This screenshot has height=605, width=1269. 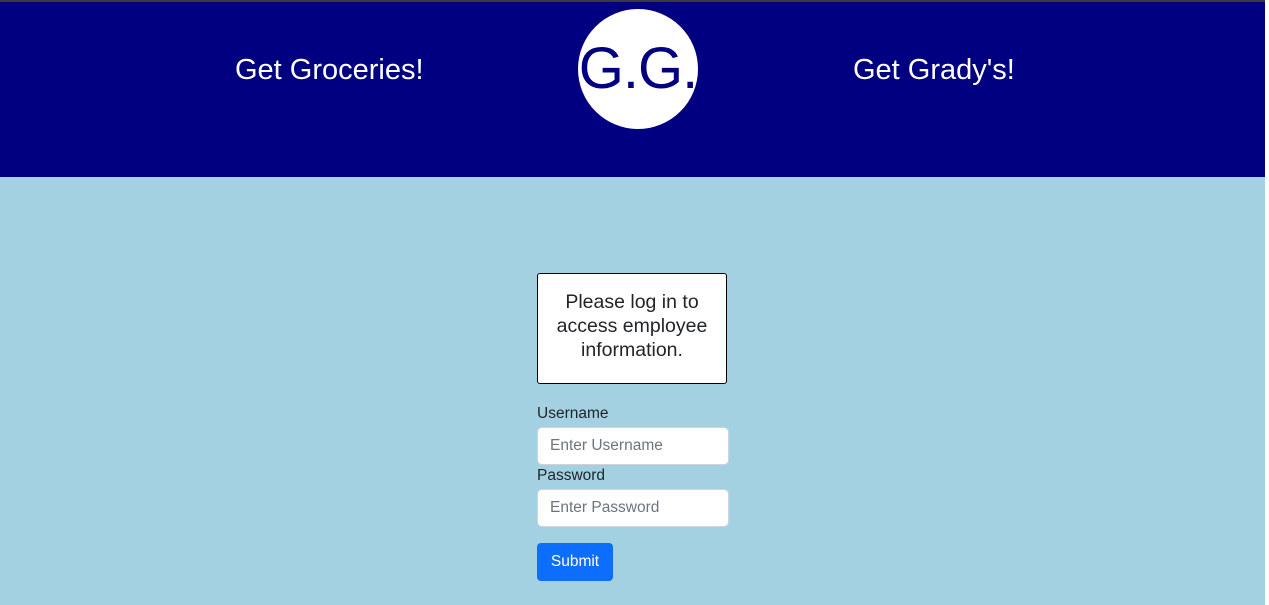 I want to click on submit-button: Submit, so click(x=575, y=562).